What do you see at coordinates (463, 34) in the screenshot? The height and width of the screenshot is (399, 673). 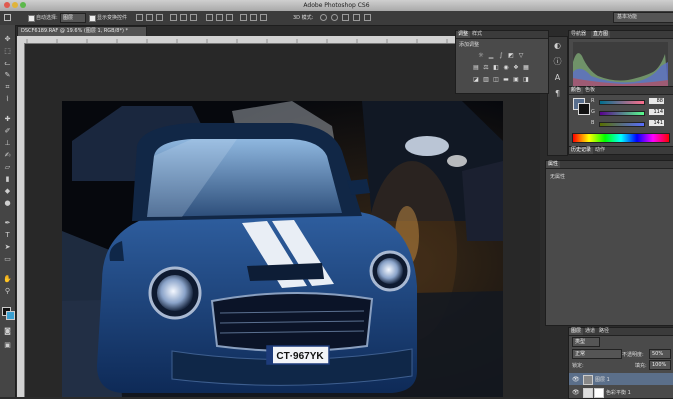 I see `tab-adjustments: 调整` at bounding box center [463, 34].